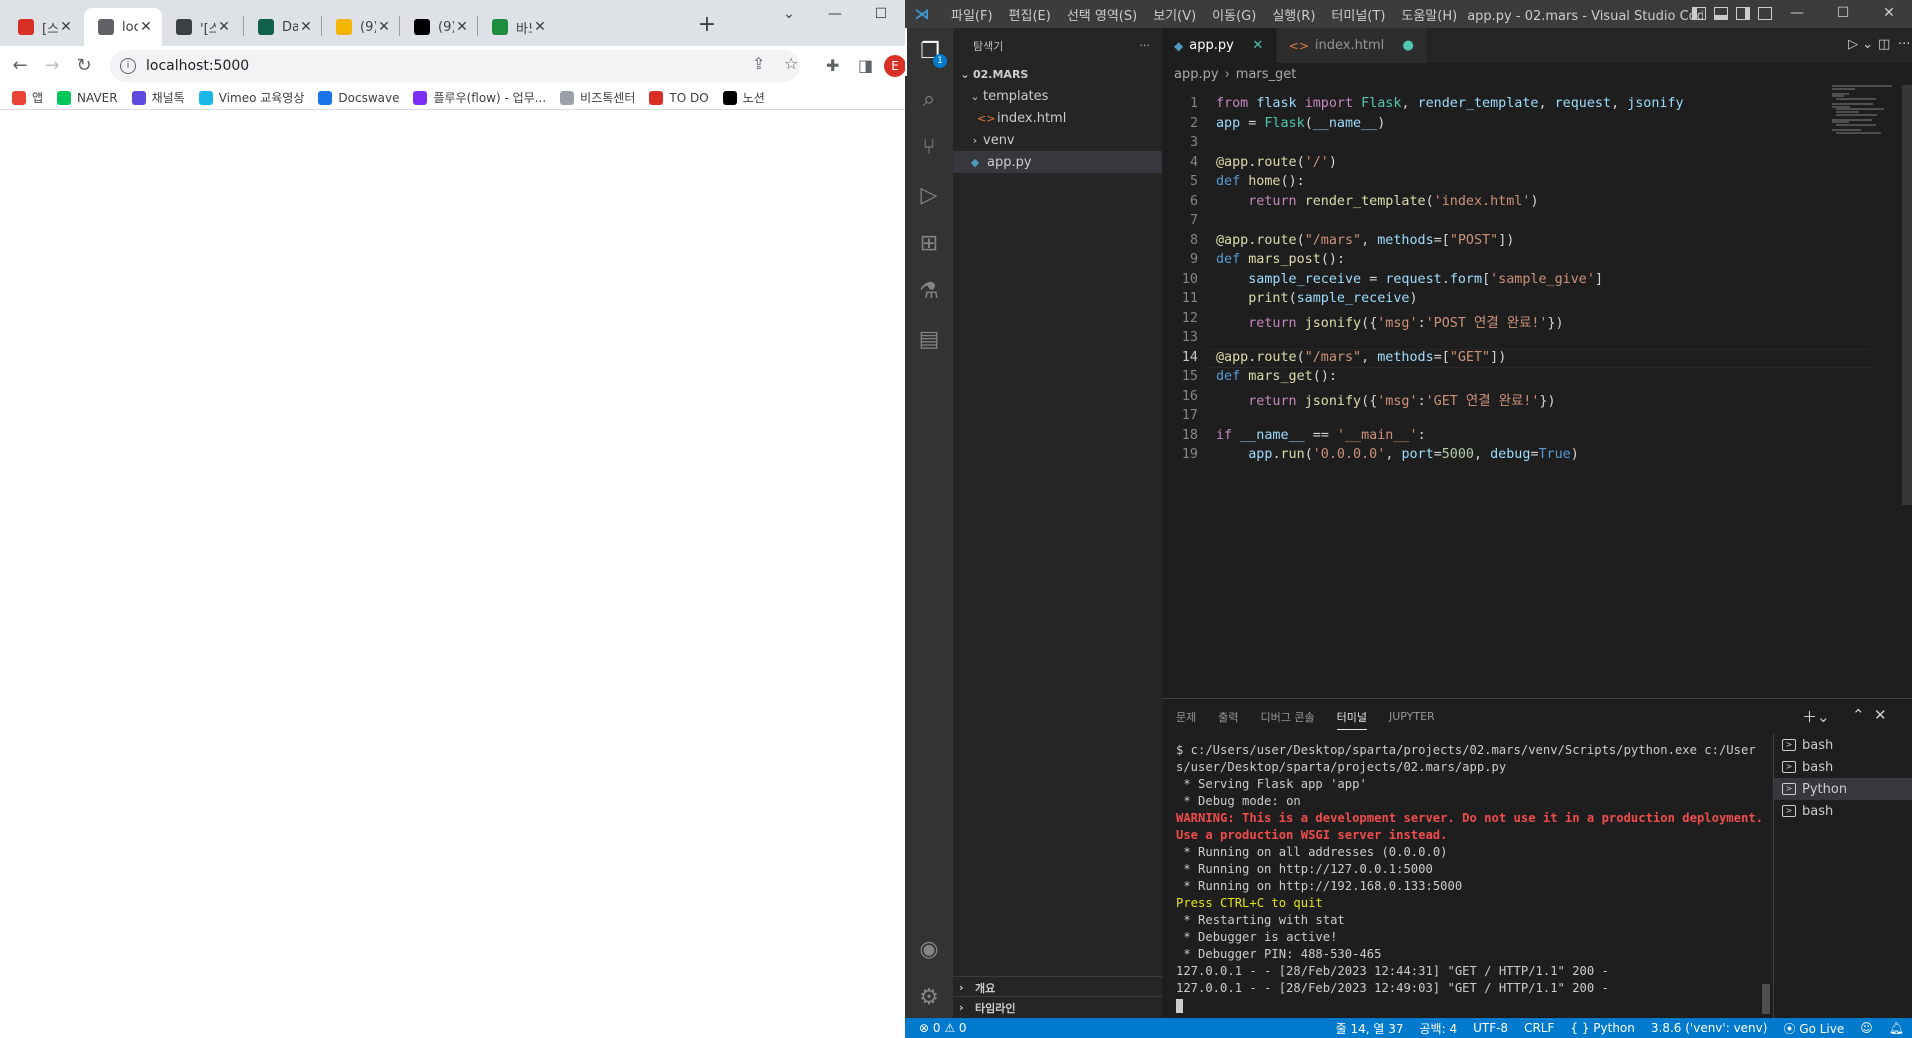  I want to click on feedback-icon: ☺, so click(1866, 1028).